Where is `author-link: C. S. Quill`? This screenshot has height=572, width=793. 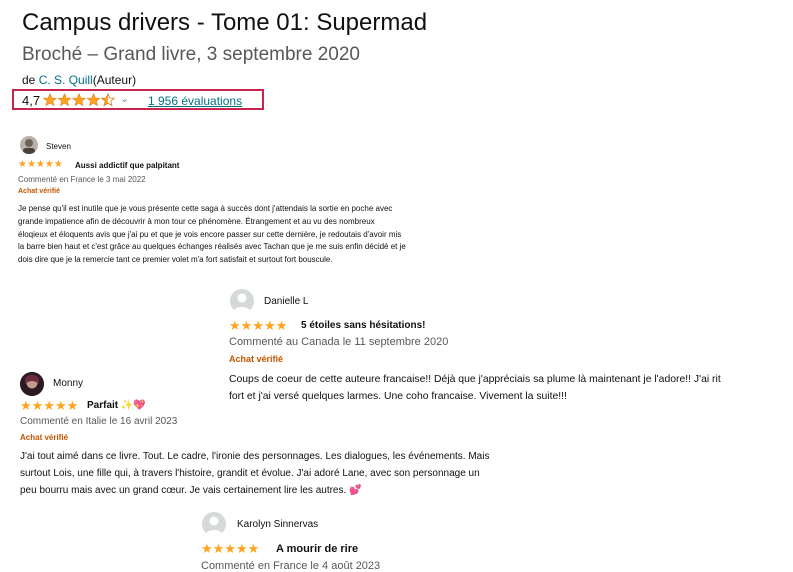 author-link: C. S. Quill is located at coordinates (66, 80).